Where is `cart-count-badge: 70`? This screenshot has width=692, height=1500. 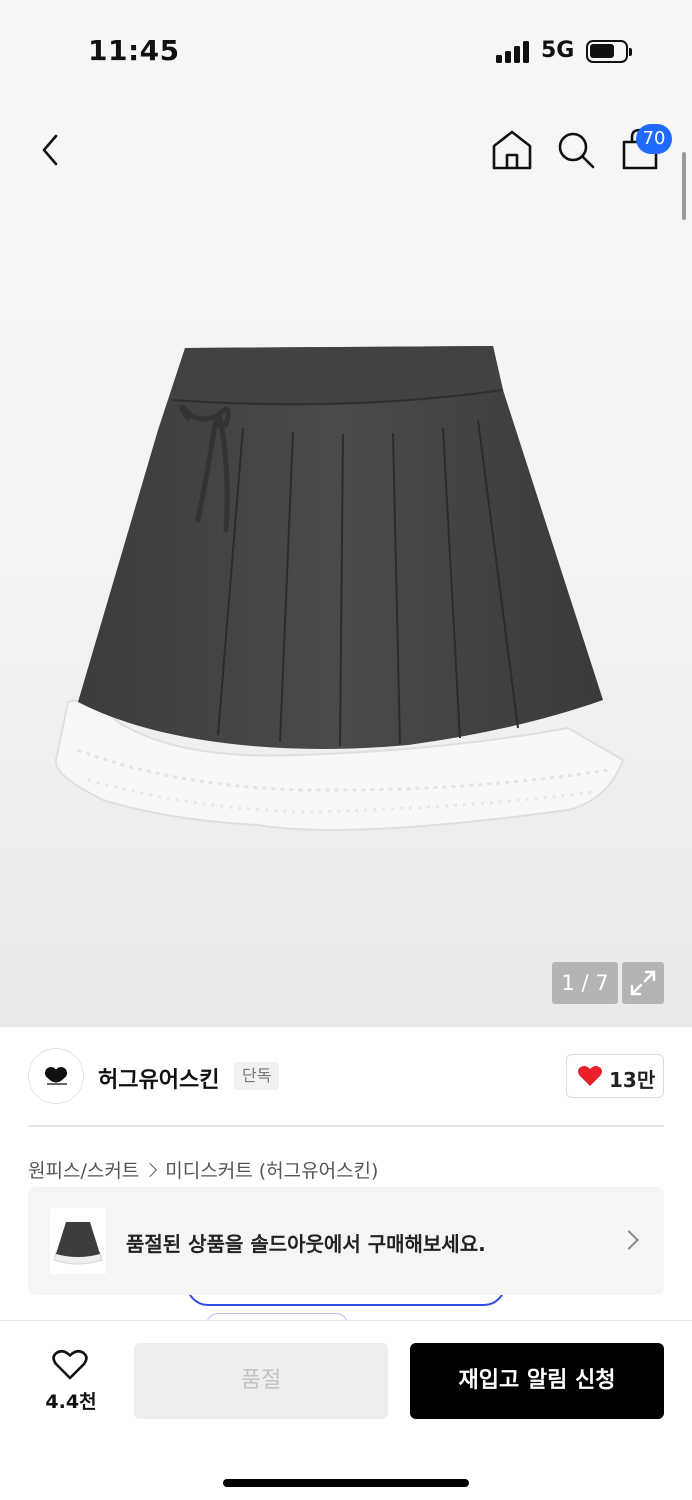
cart-count-badge: 70 is located at coordinates (654, 139).